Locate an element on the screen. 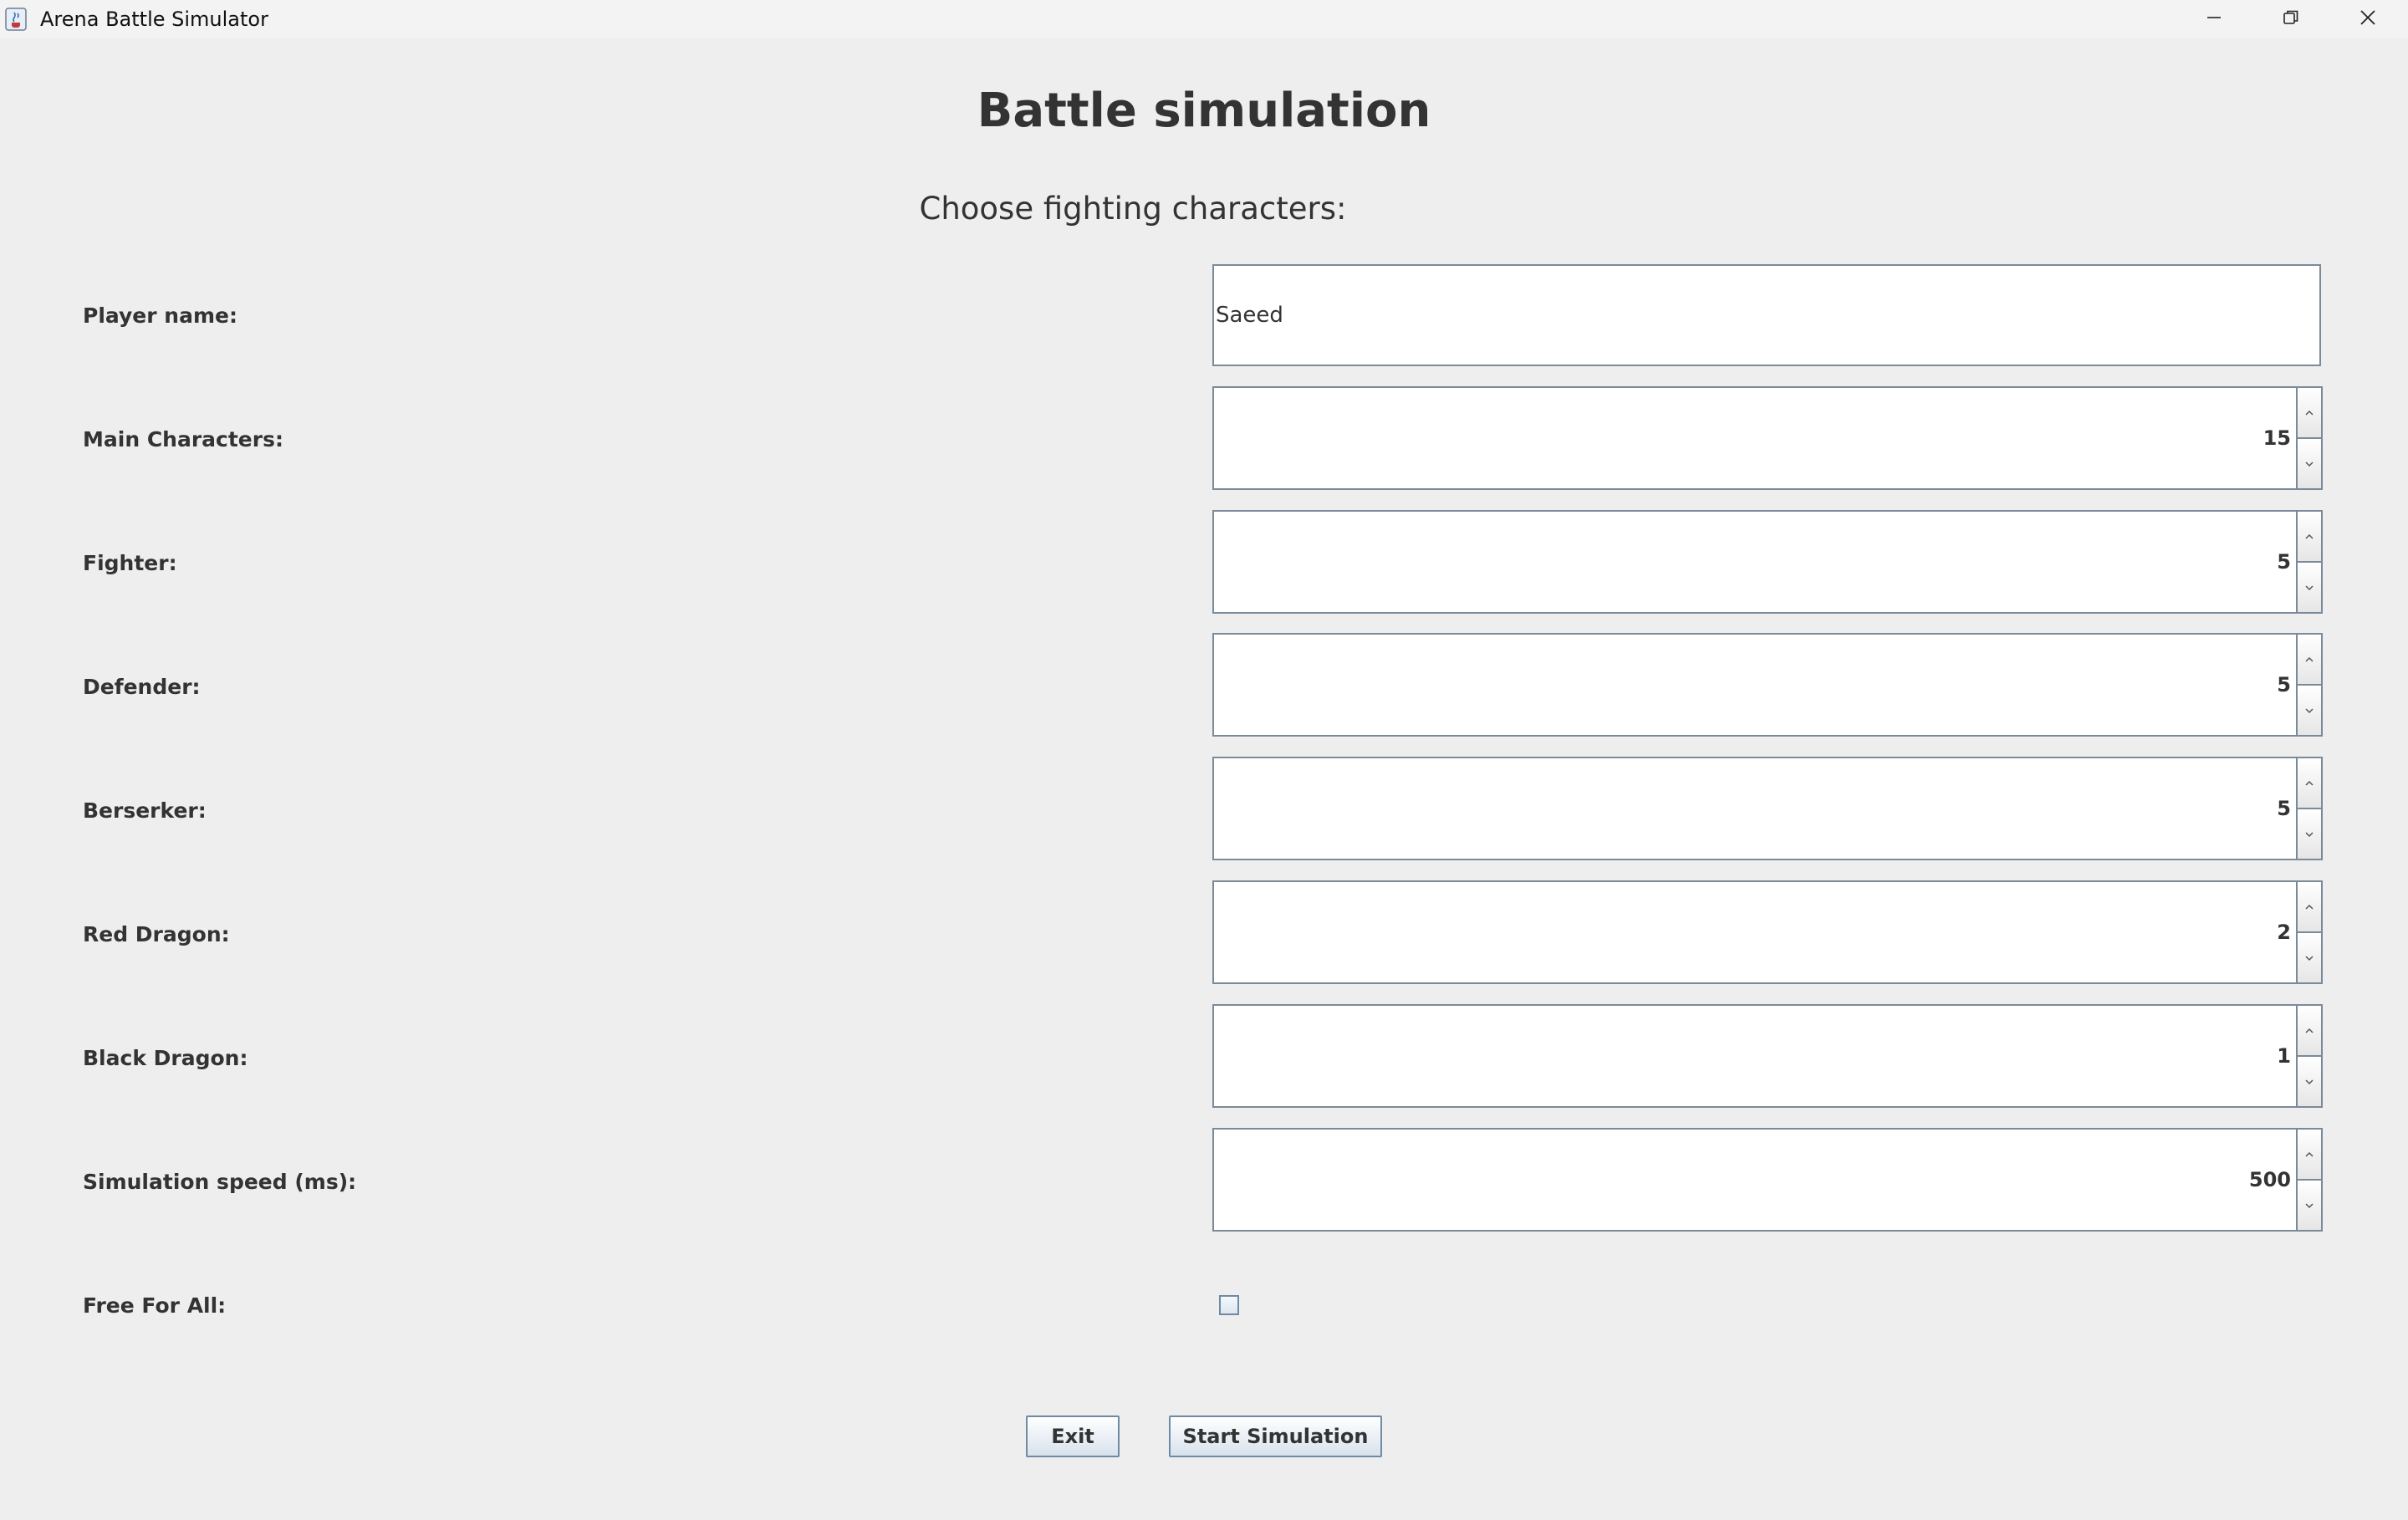  defender-increment-button is located at coordinates (2309, 661).